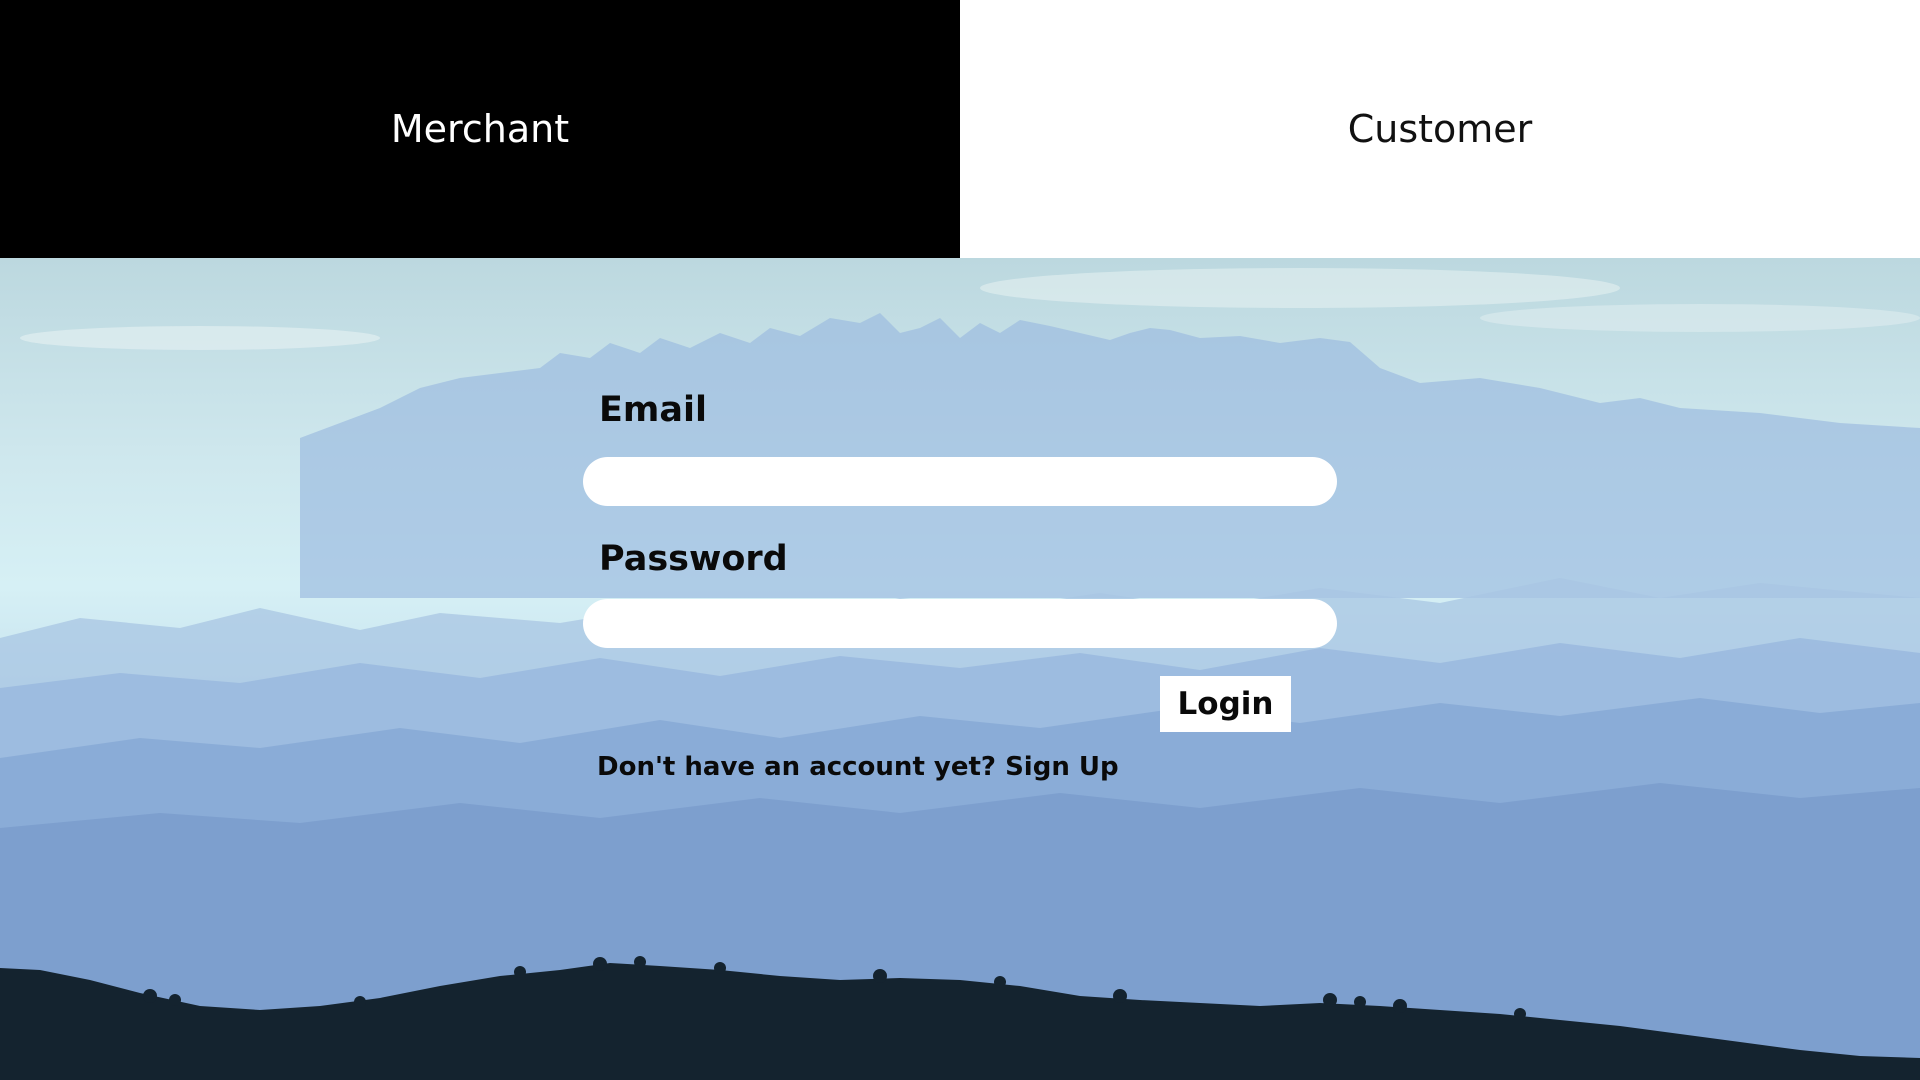 The image size is (1920, 1080). What do you see at coordinates (960, 623) in the screenshot?
I see `password-field` at bounding box center [960, 623].